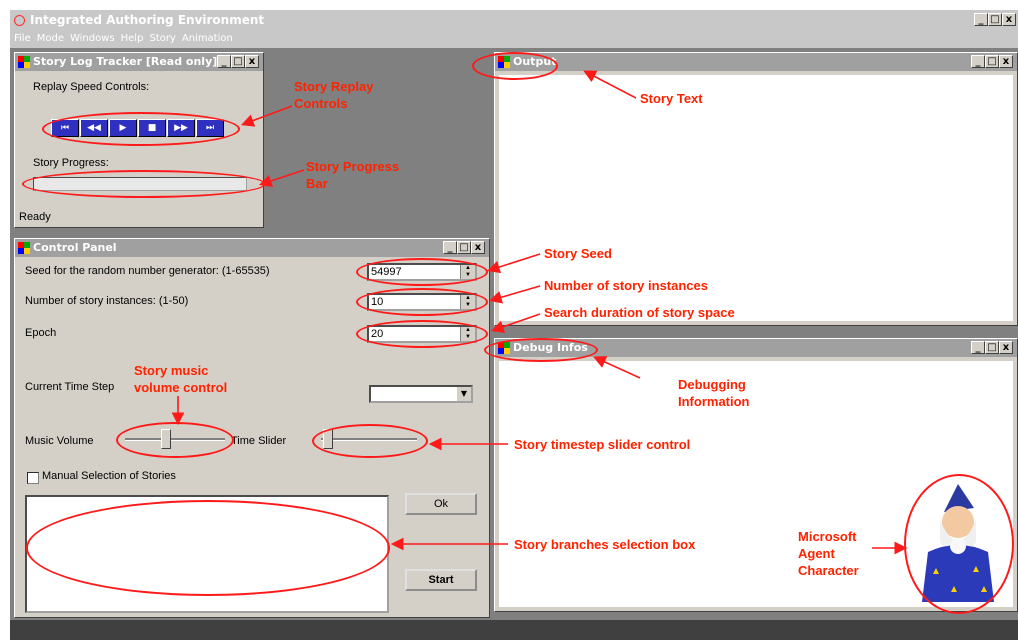 The width and height of the screenshot is (1018, 640). What do you see at coordinates (992, 61) in the screenshot?
I see `output-maximize-button: □` at bounding box center [992, 61].